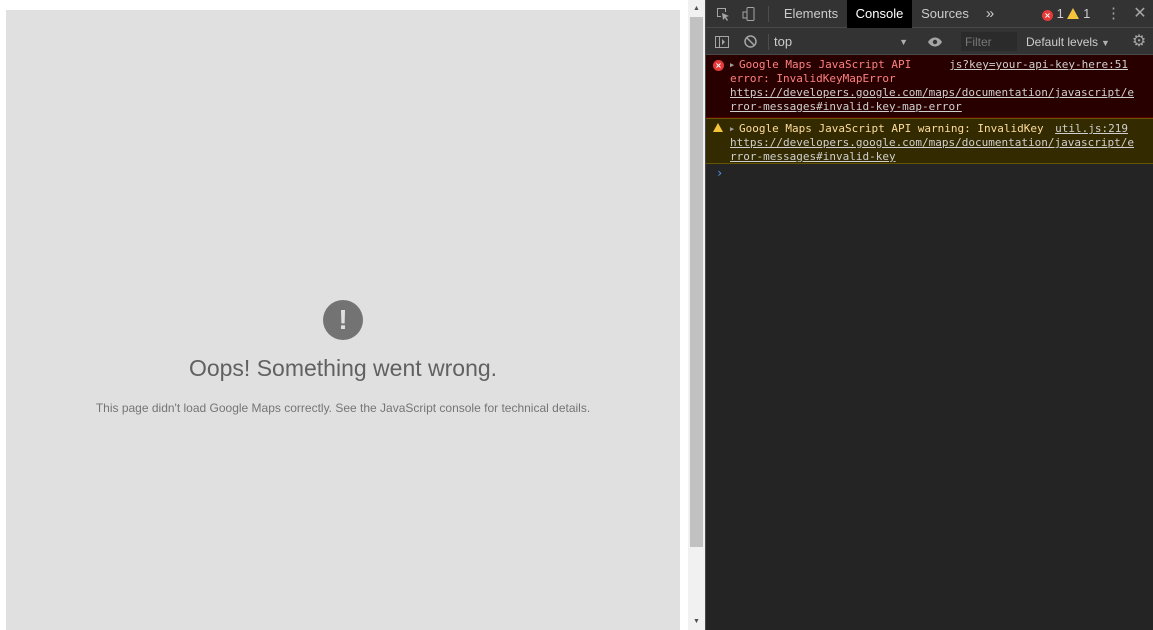  What do you see at coordinates (1062, 42) in the screenshot?
I see `log-levels-label: Default levels` at bounding box center [1062, 42].